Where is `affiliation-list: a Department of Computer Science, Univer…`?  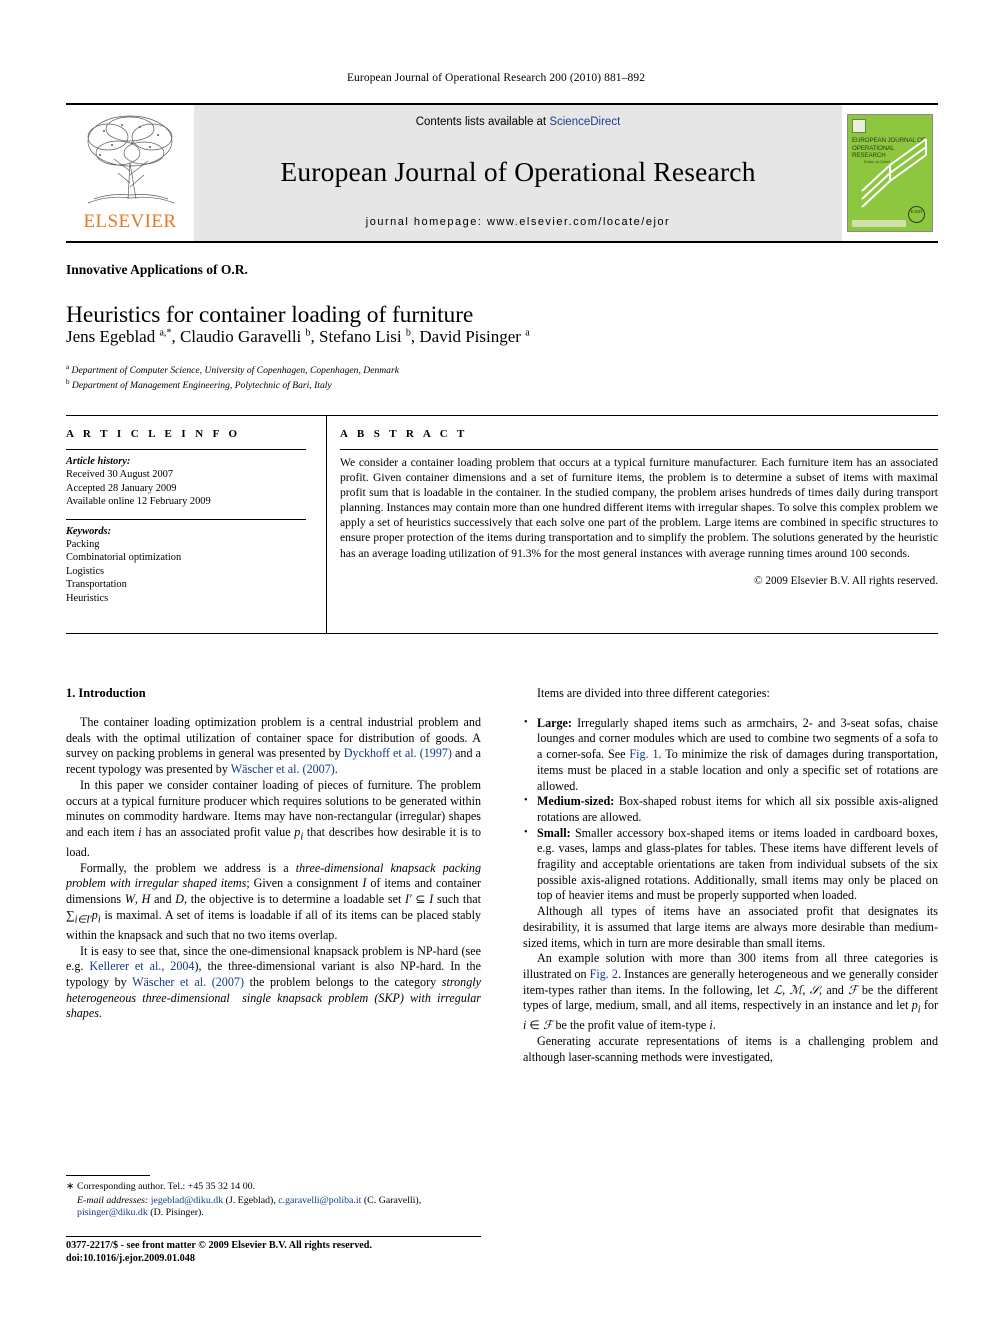 affiliation-list: a Department of Computer Science, Univer… is located at coordinates (232, 376).